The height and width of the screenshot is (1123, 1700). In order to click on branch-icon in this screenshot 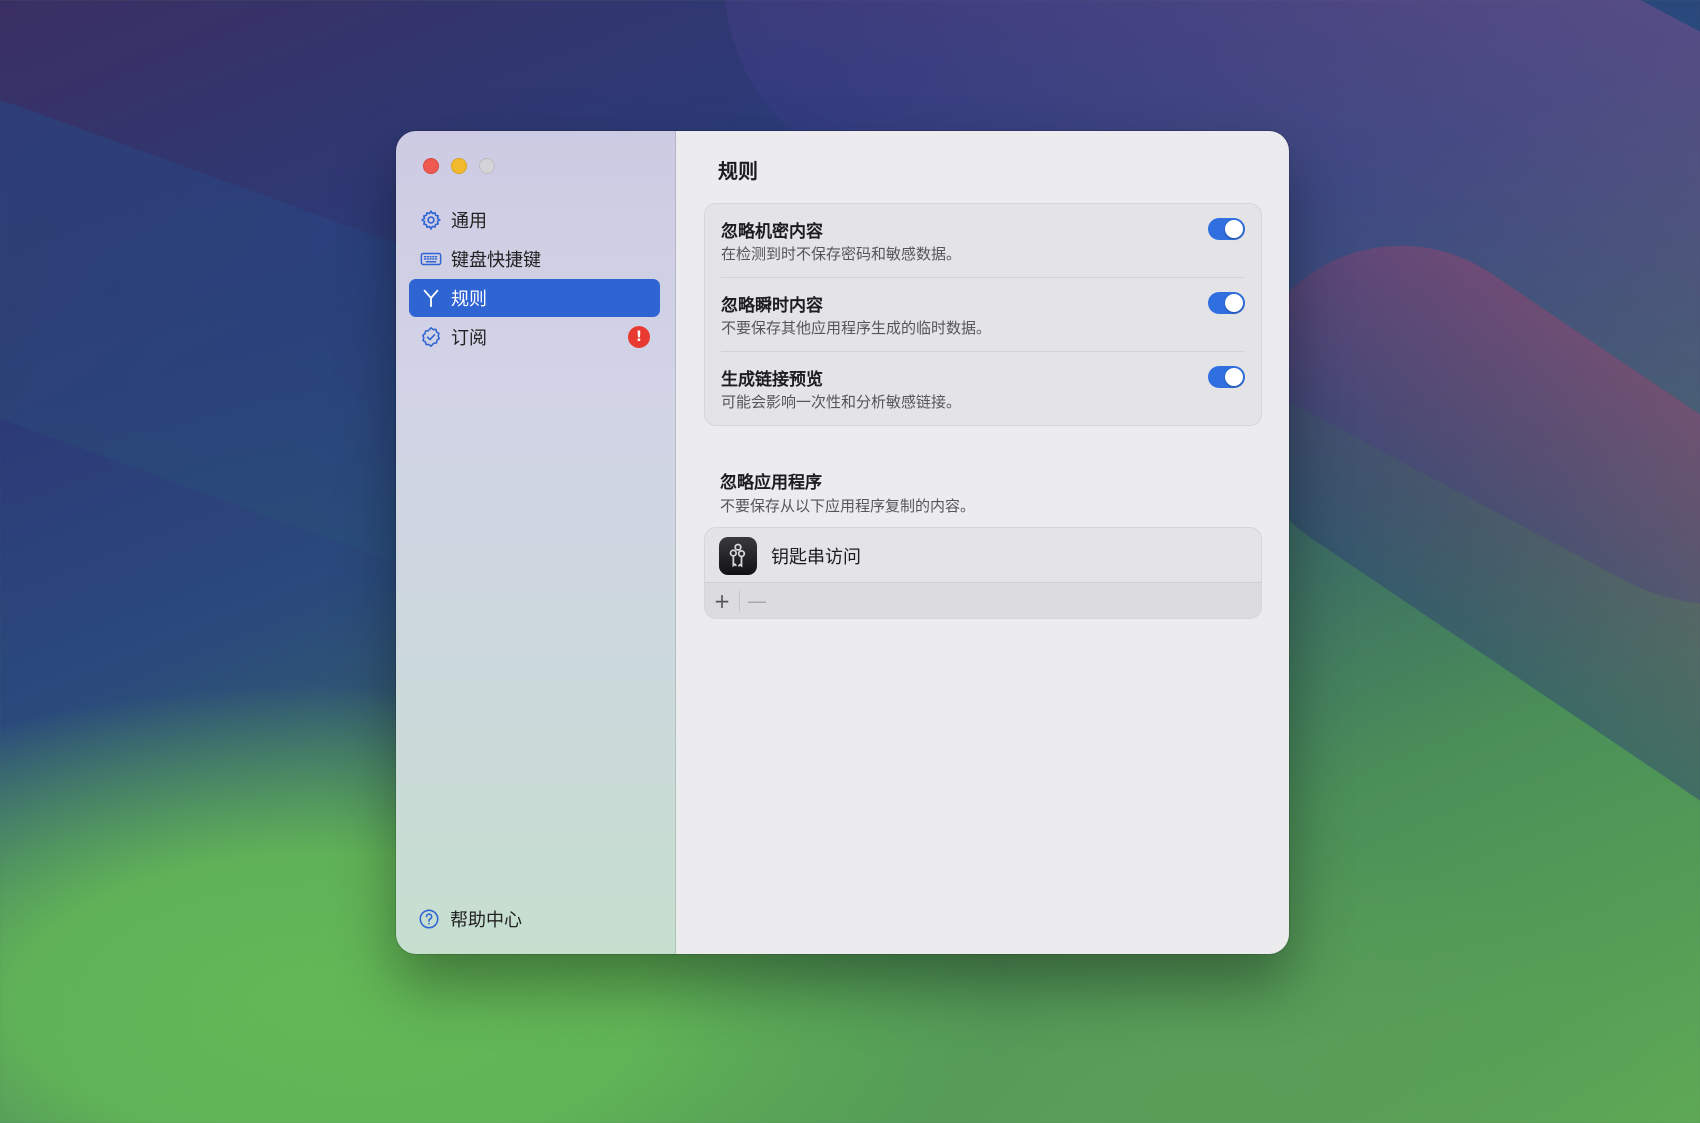, I will do `click(431, 298)`.